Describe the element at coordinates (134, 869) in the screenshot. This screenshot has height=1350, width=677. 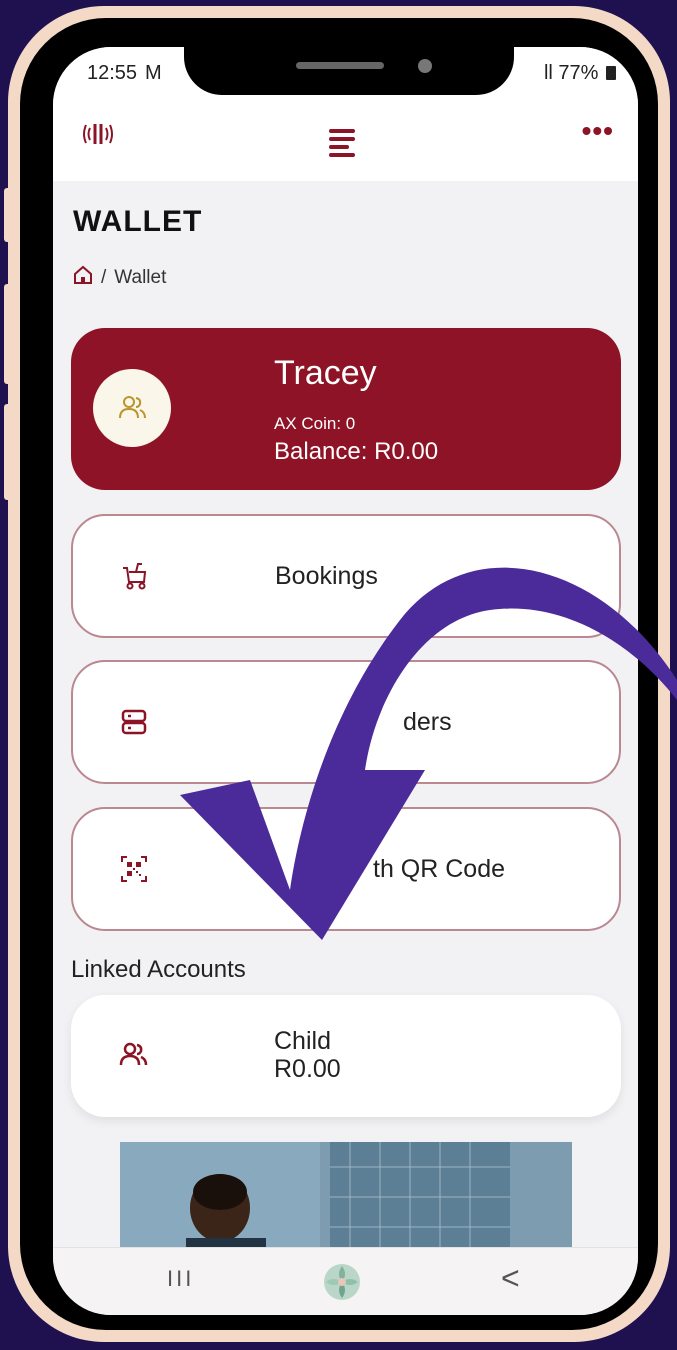
I see `qr-code-icon` at that location.